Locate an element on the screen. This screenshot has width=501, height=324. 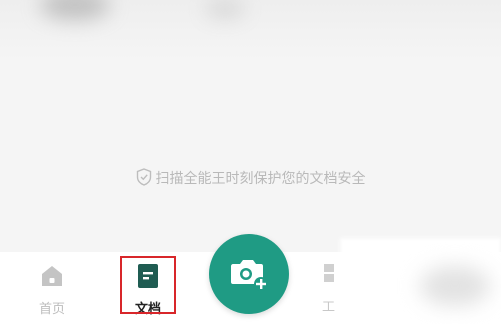
security-notice-text: 扫描全能王时刻保护您的文档安全 is located at coordinates (260, 179).